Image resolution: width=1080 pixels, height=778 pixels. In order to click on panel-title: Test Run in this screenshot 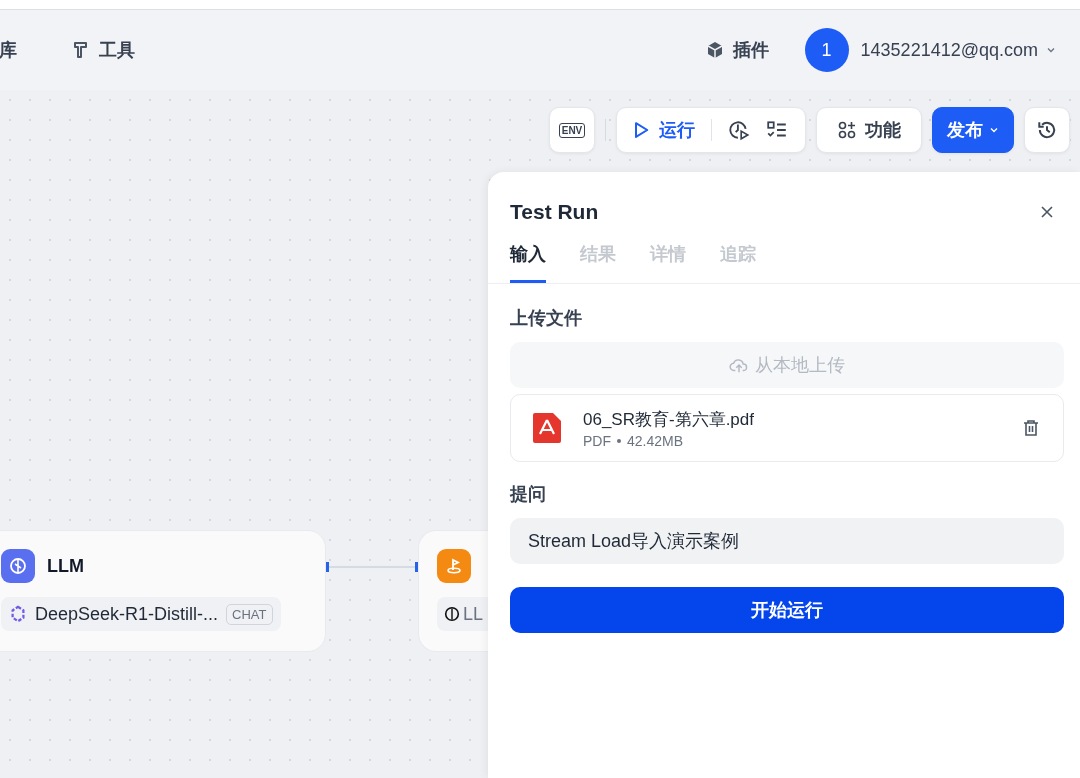, I will do `click(554, 212)`.